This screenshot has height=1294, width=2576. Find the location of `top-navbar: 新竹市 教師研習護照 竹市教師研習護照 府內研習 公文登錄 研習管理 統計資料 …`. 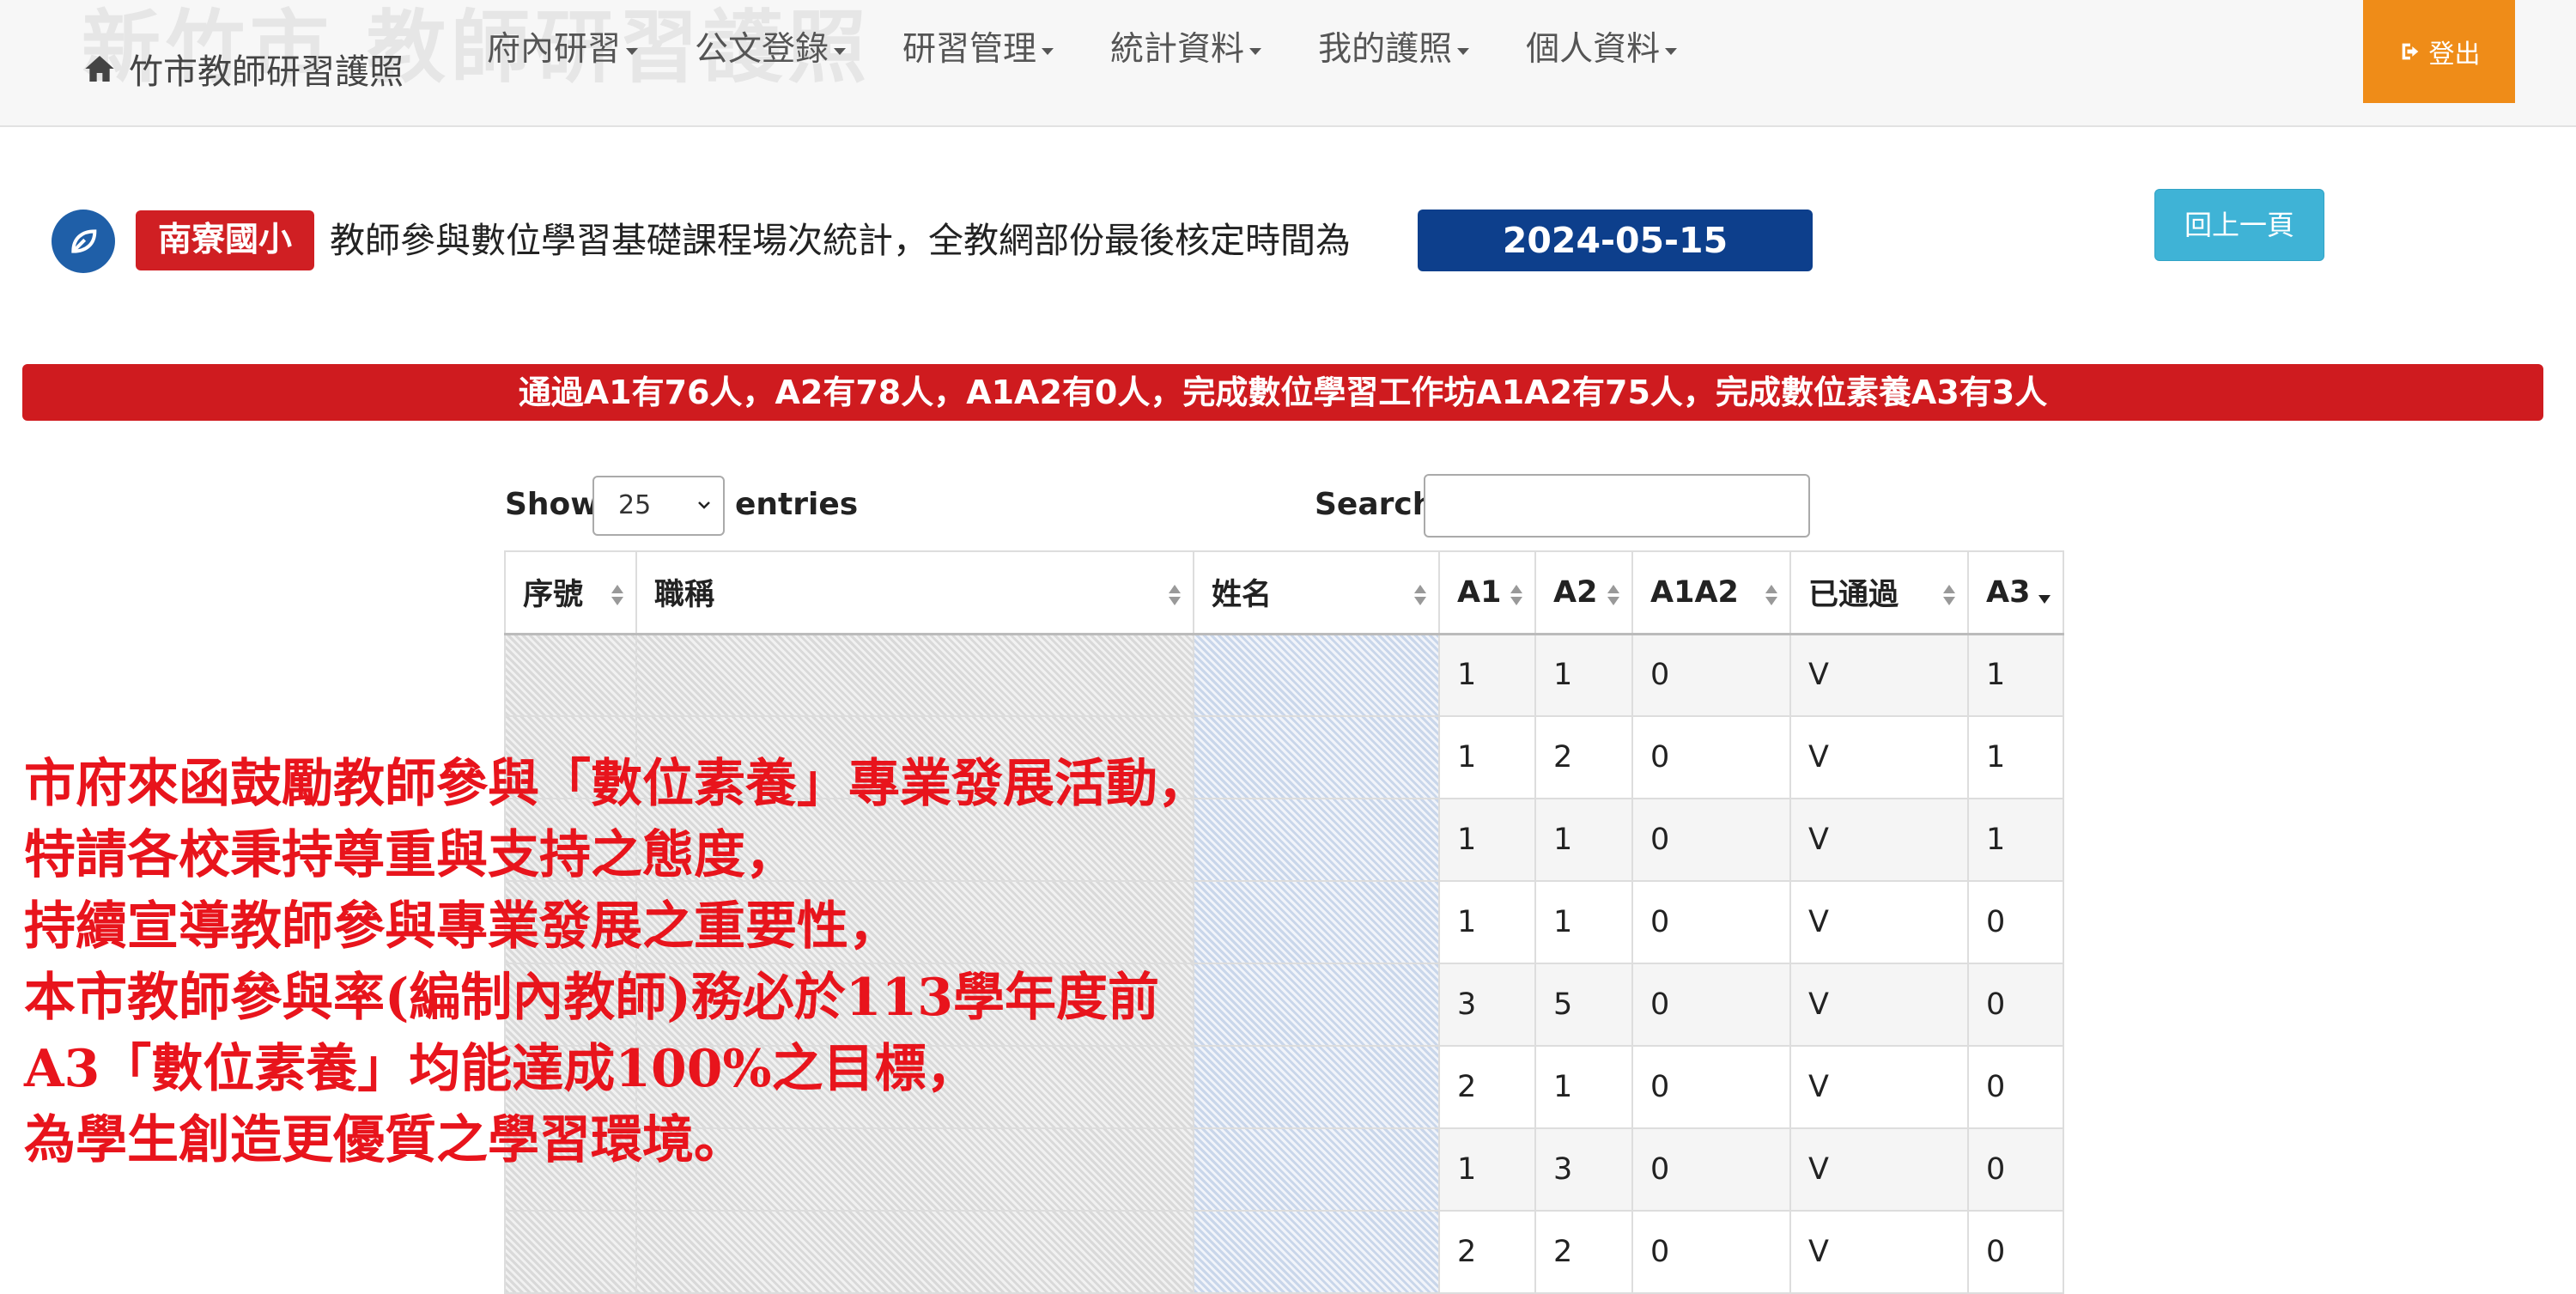

top-navbar: 新竹市 教師研習護照 竹市教師研習護照 府內研習 公文登錄 研習管理 統計資料 … is located at coordinates (1288, 63).